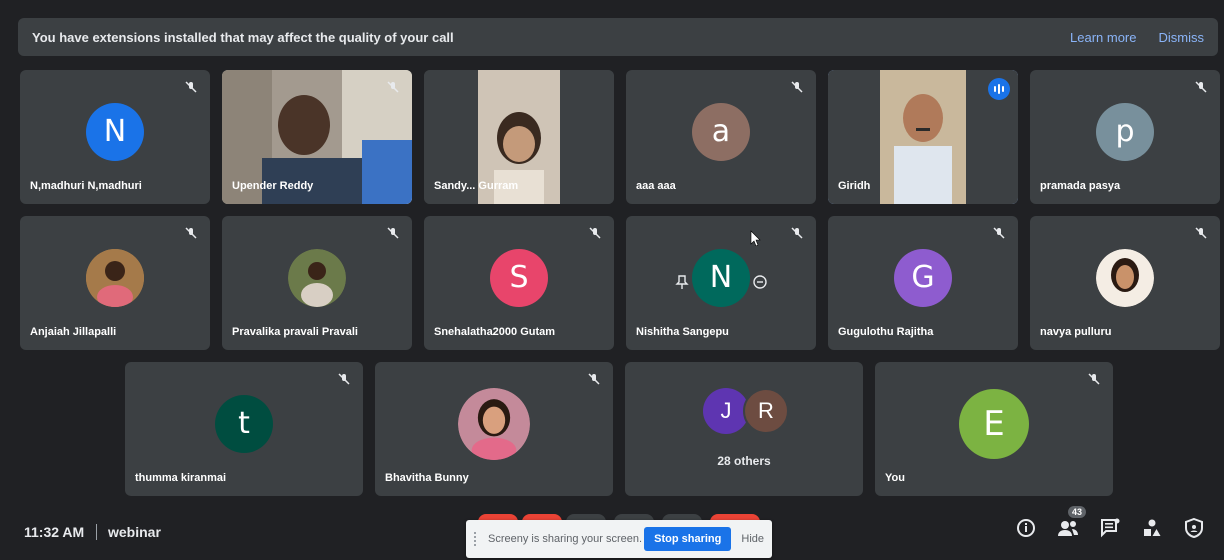 Image resolution: width=1224 pixels, height=560 pixels. I want to click on chat-icon, so click(1110, 528).